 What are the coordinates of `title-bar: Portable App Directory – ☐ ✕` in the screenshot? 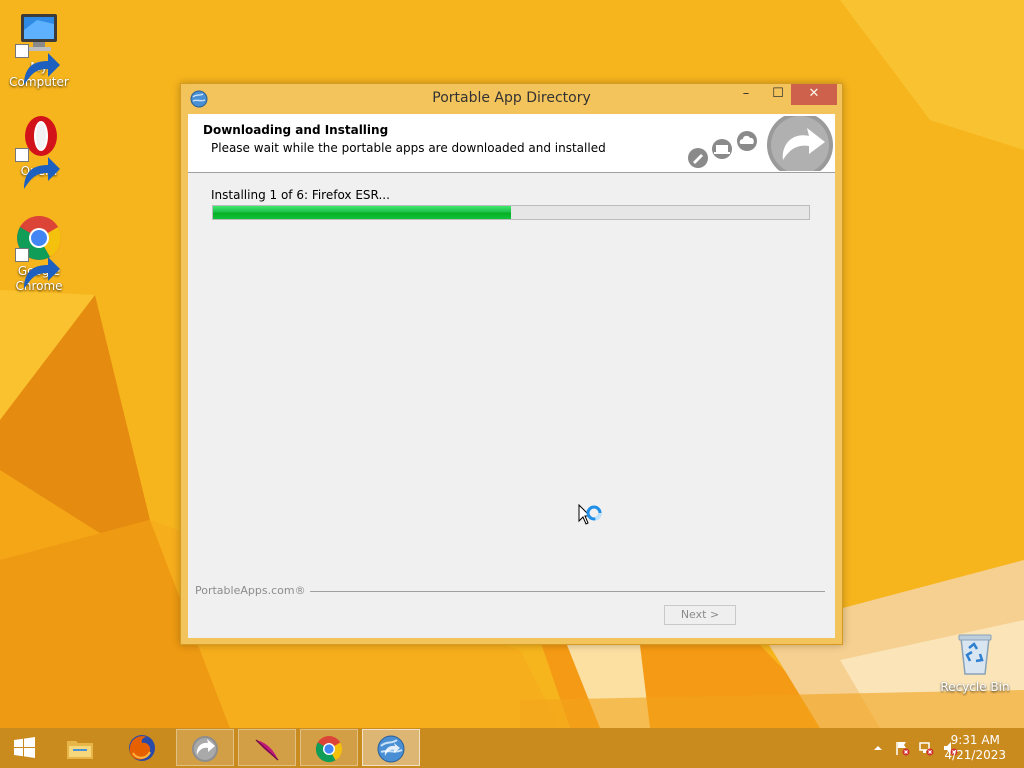 It's located at (511, 99).